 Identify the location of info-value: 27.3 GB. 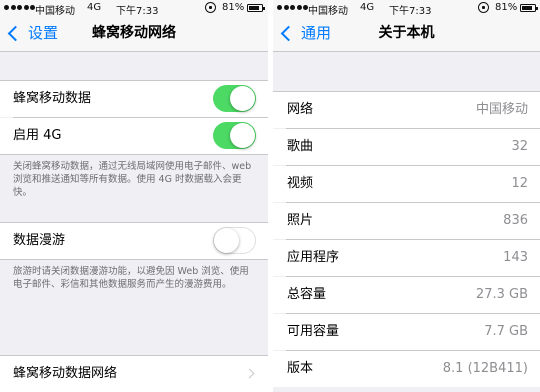
(501, 294).